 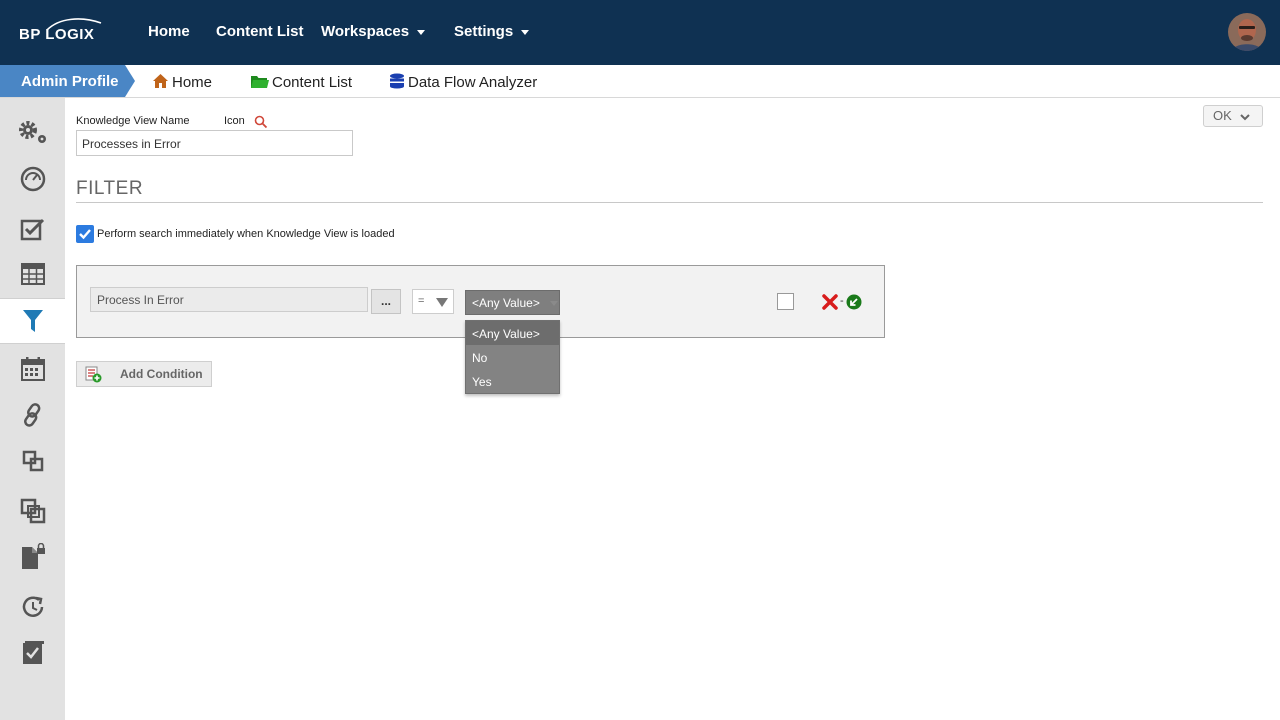 What do you see at coordinates (133, 121) in the screenshot?
I see `knowledge-view-name-label: Knowledge View Name` at bounding box center [133, 121].